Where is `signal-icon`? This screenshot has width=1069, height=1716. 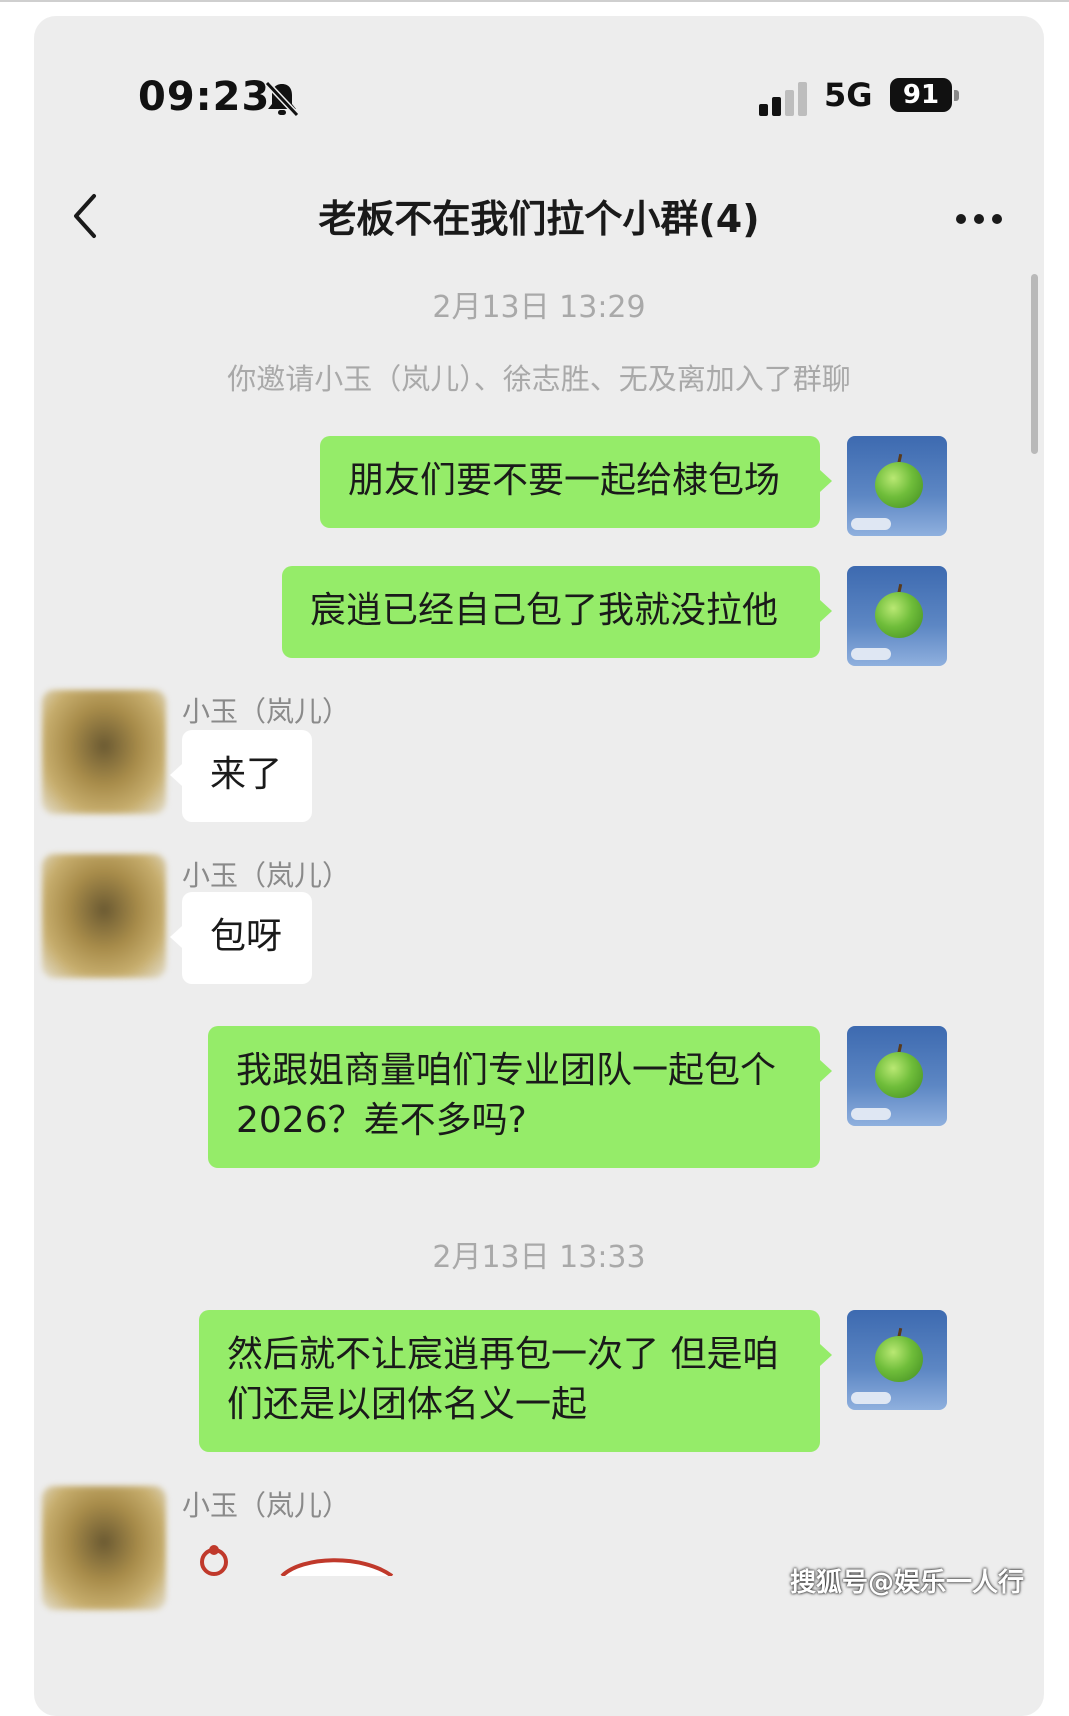
signal-icon is located at coordinates (783, 99).